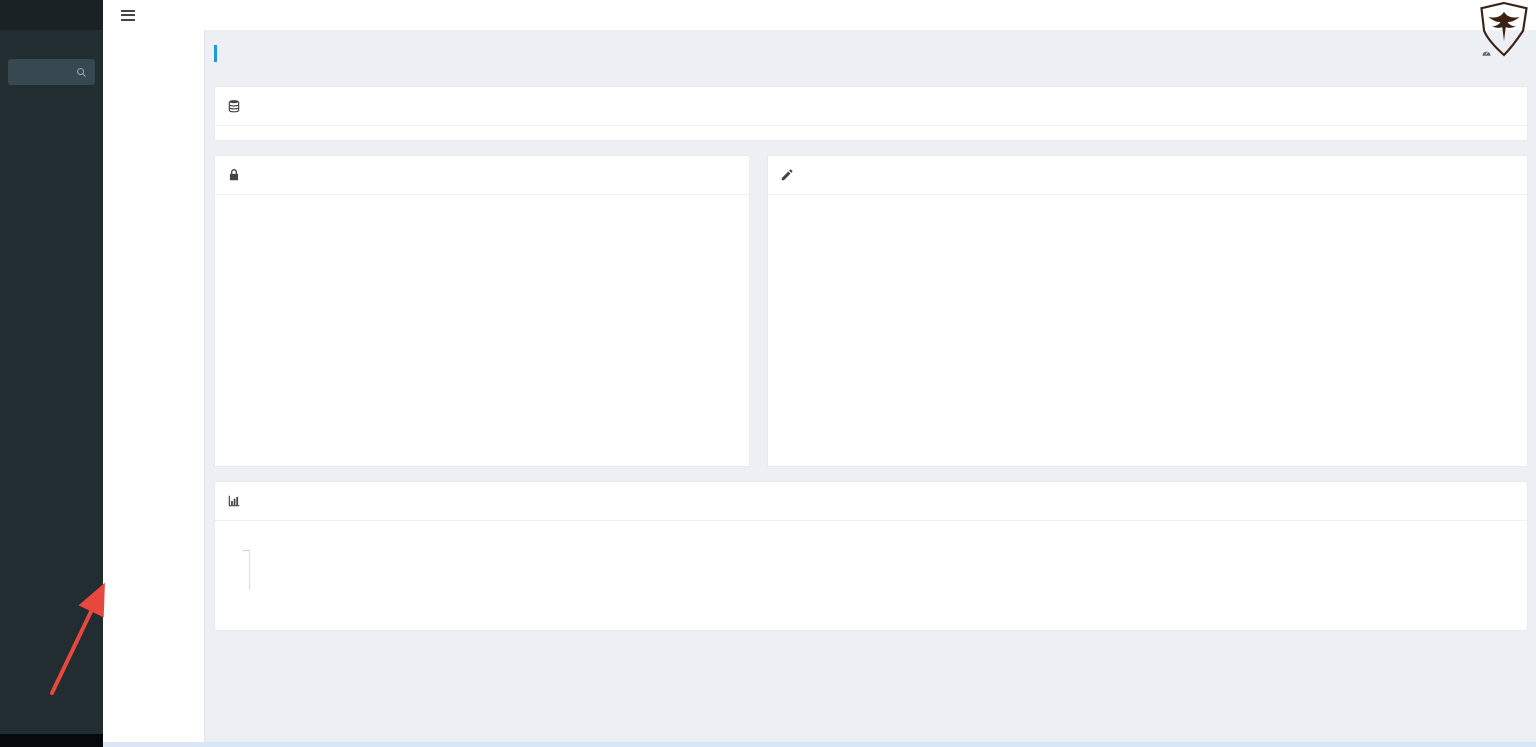 This screenshot has width=1536, height=747. What do you see at coordinates (153, 48) in the screenshot?
I see `function-list-header` at bounding box center [153, 48].